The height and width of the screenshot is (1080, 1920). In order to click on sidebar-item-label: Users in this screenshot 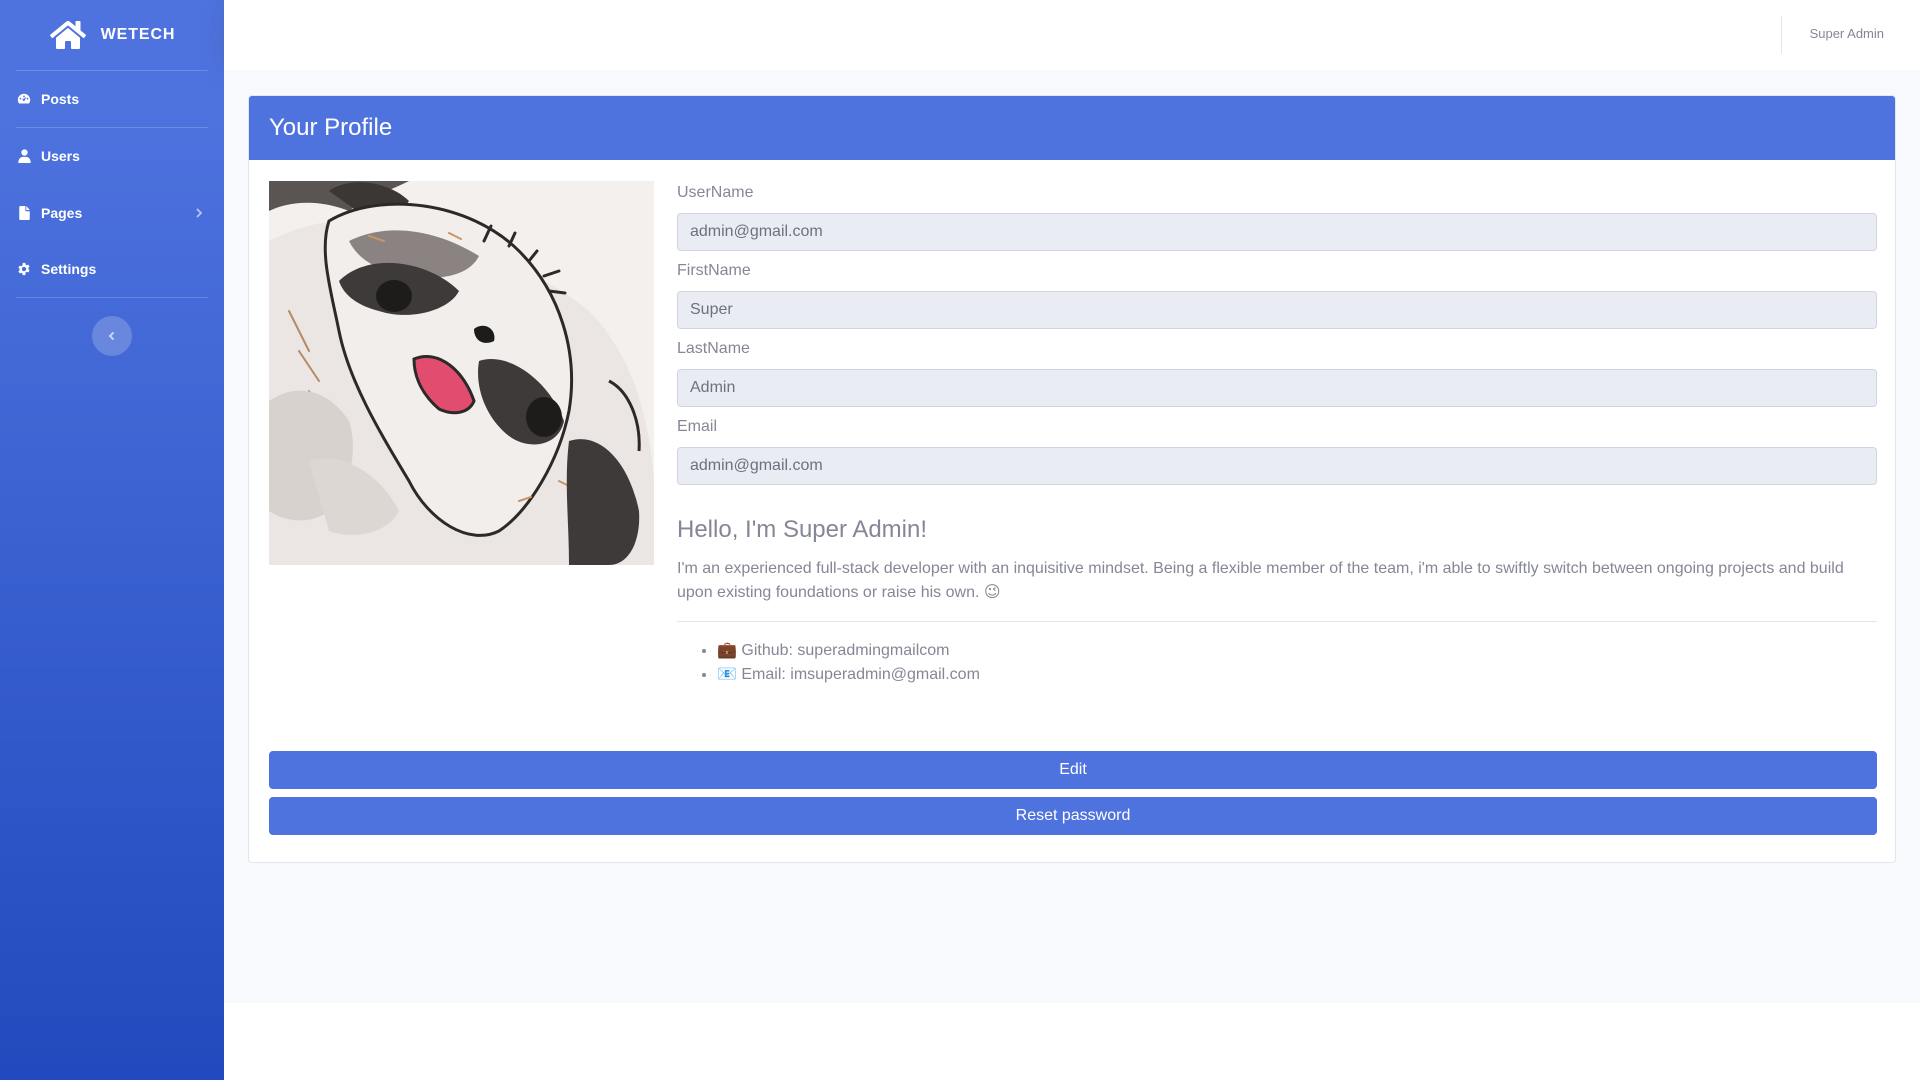, I will do `click(60, 156)`.